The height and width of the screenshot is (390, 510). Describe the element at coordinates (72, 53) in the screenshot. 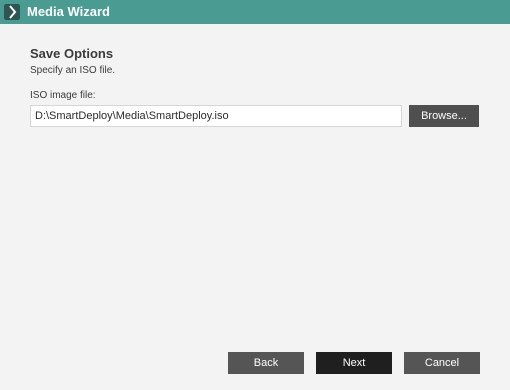

I see `page-title: Save Options` at that location.